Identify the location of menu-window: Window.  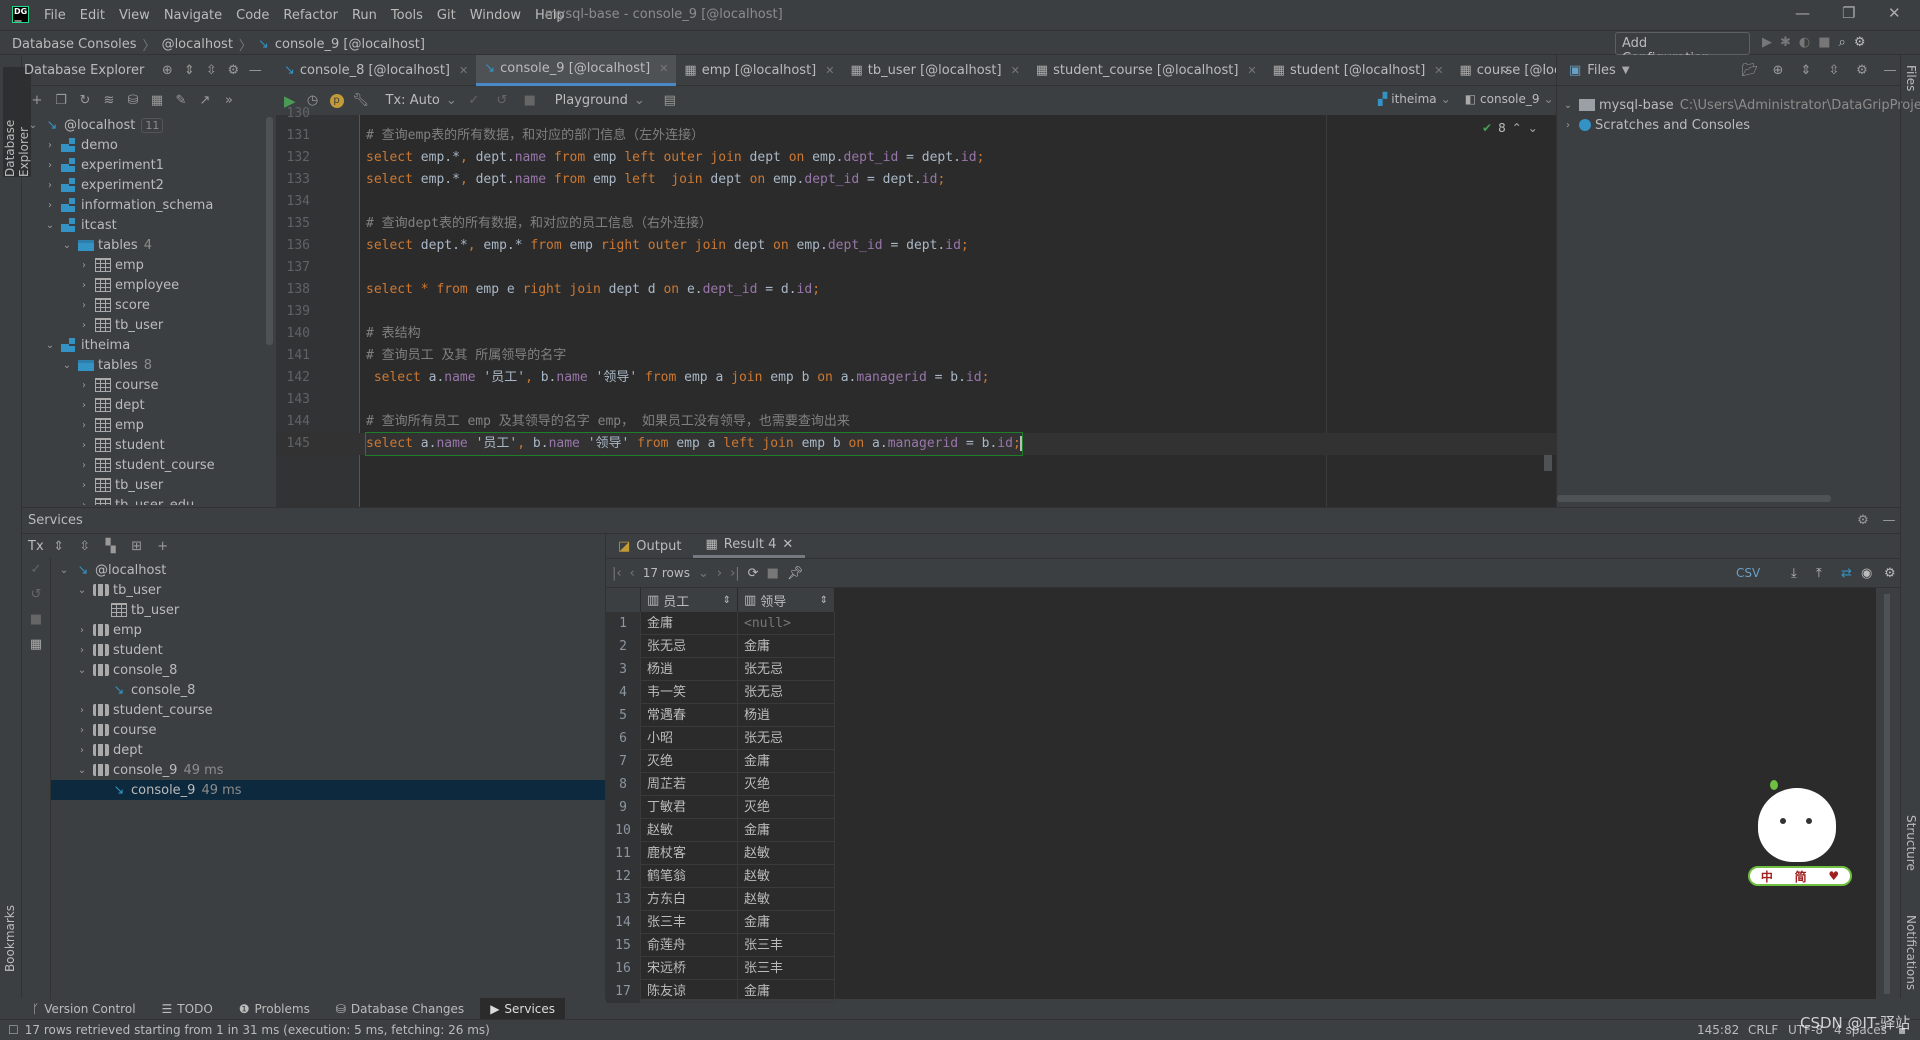
(495, 15).